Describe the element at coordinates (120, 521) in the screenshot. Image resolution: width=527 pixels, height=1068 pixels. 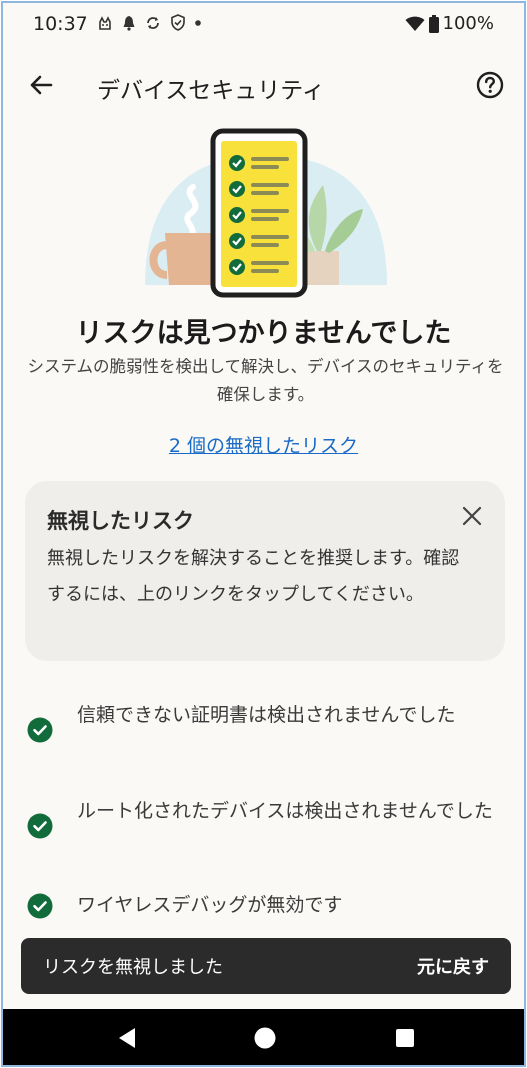
I see `card-title: 無視したリスク` at that location.